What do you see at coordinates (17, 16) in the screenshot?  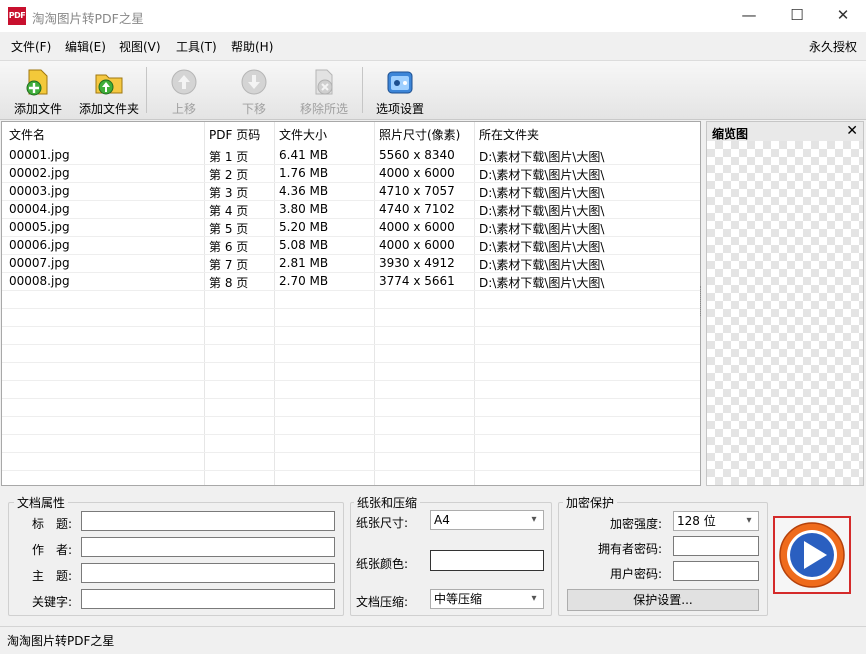 I see `app-pdf-icon: PDF` at bounding box center [17, 16].